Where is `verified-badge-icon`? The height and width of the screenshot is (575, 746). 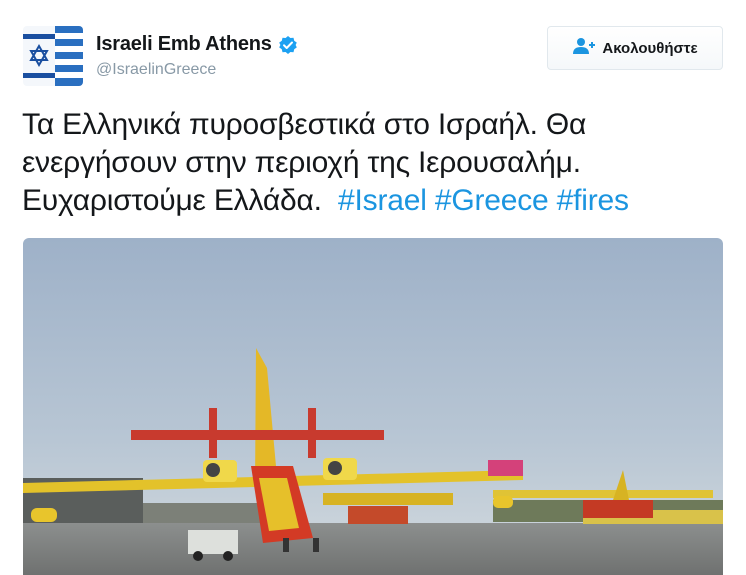
verified-badge-icon is located at coordinates (288, 45).